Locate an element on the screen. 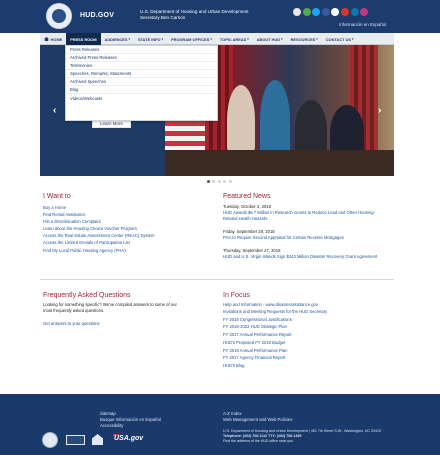  news-date: Thursday, September 27, 2018 is located at coordinates (252, 250).